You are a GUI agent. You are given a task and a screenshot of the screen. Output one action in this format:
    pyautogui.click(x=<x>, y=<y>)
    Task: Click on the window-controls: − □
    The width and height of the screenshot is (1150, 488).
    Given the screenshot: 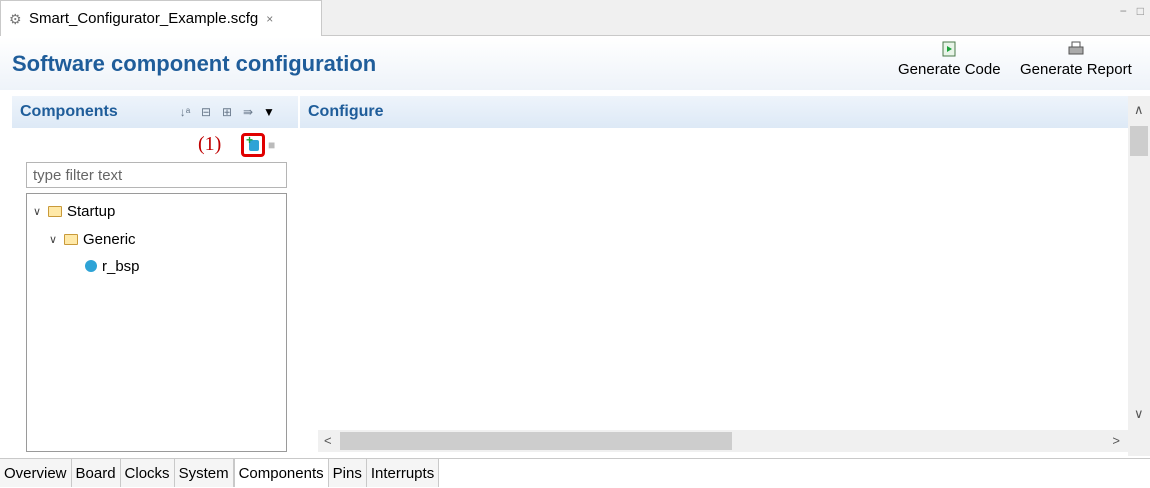 What is the action you would take?
    pyautogui.click(x=1132, y=11)
    